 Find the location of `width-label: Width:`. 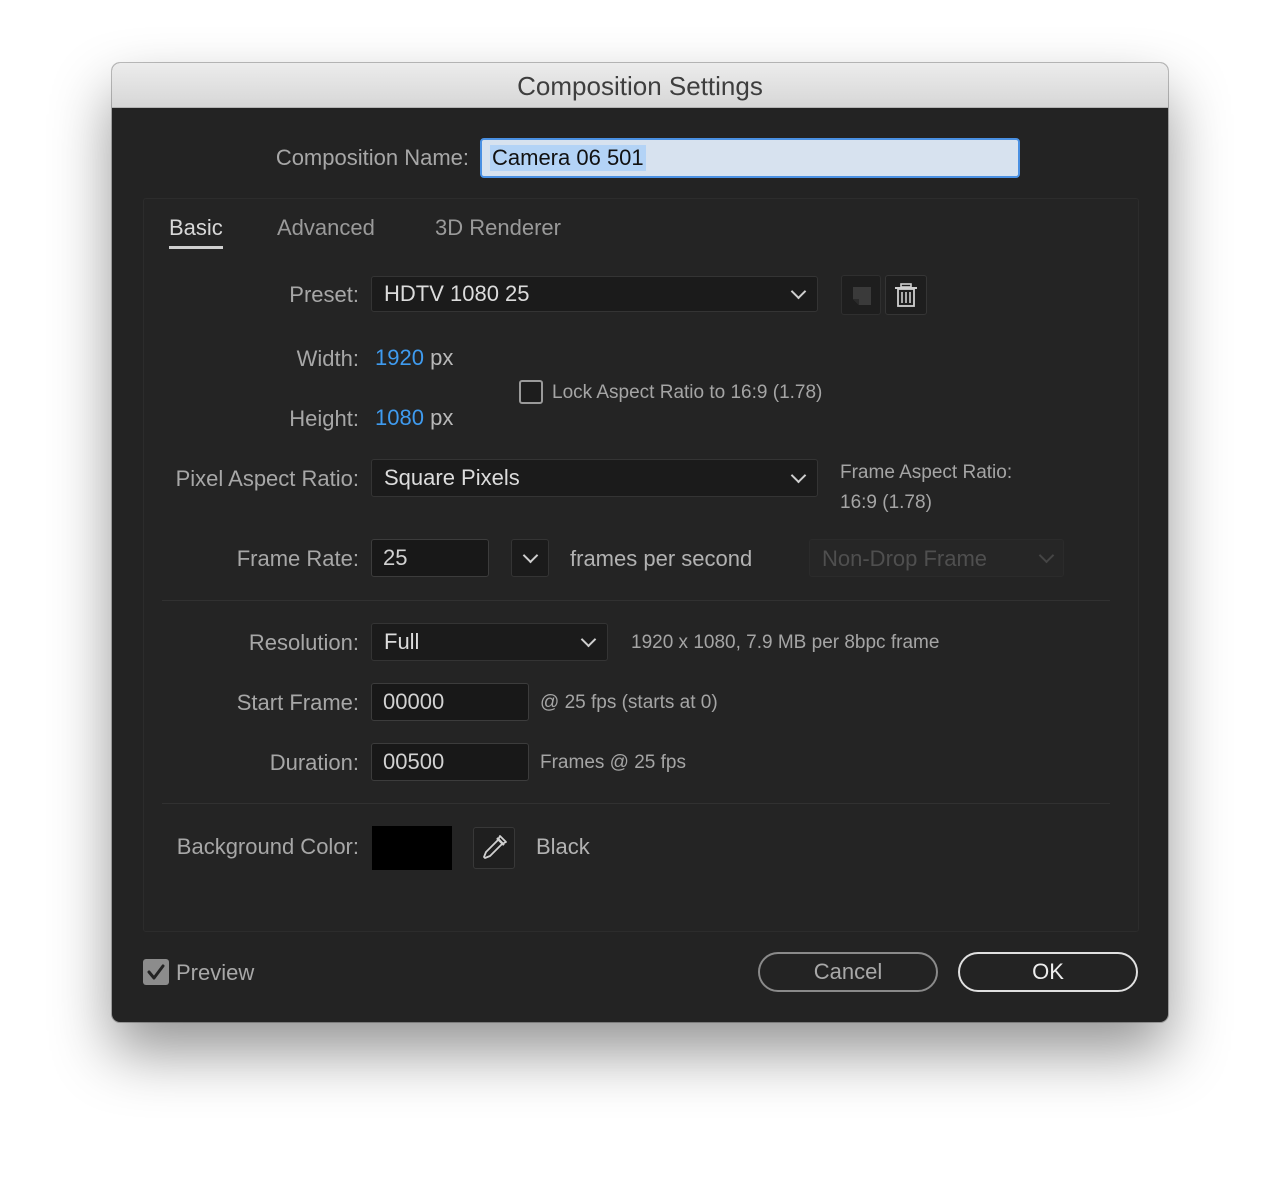

width-label: Width: is located at coordinates (327, 358).